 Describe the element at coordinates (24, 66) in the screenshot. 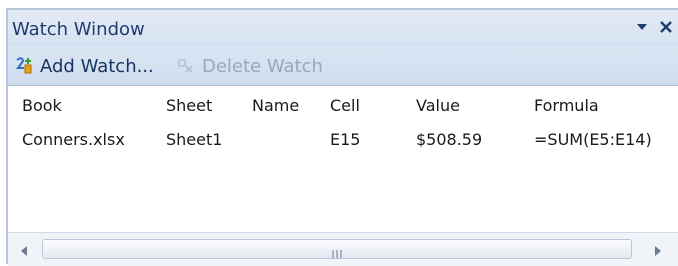

I see `add-watch-icon` at that location.